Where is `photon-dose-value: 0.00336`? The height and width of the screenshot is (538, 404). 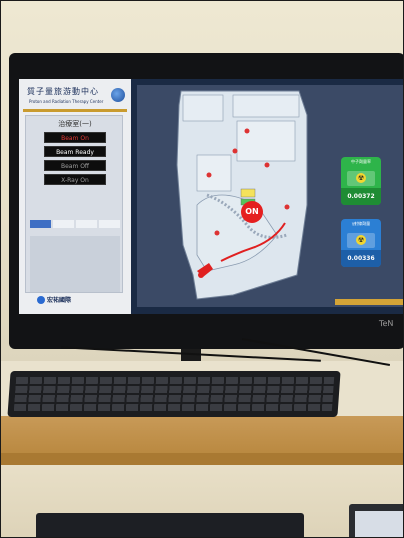 photon-dose-value: 0.00336 is located at coordinates (361, 258).